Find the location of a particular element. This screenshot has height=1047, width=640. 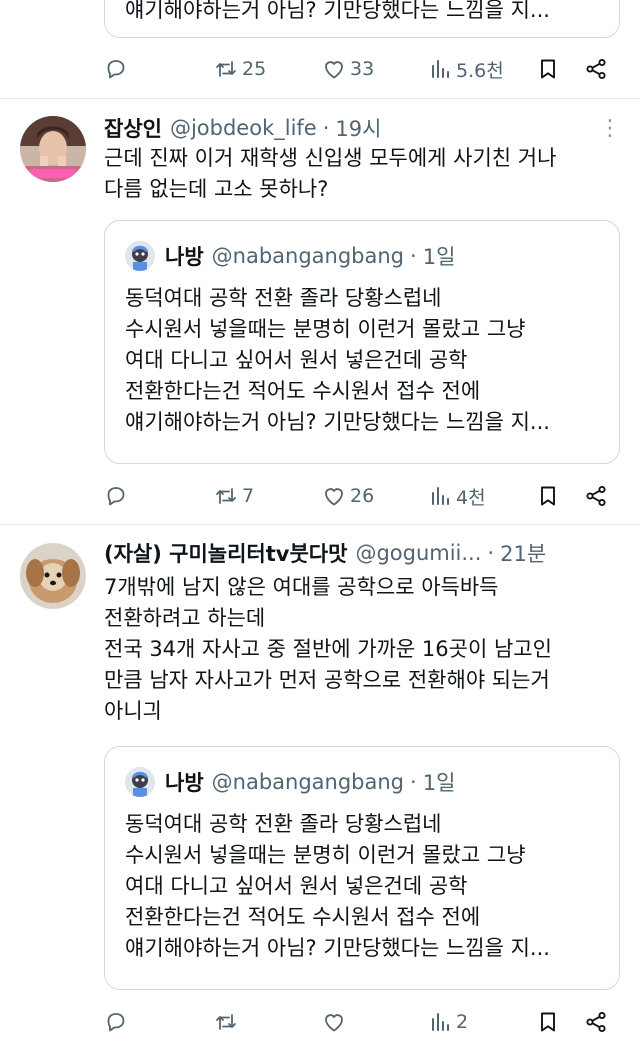

retweet-button: 25 is located at coordinates (240, 69).